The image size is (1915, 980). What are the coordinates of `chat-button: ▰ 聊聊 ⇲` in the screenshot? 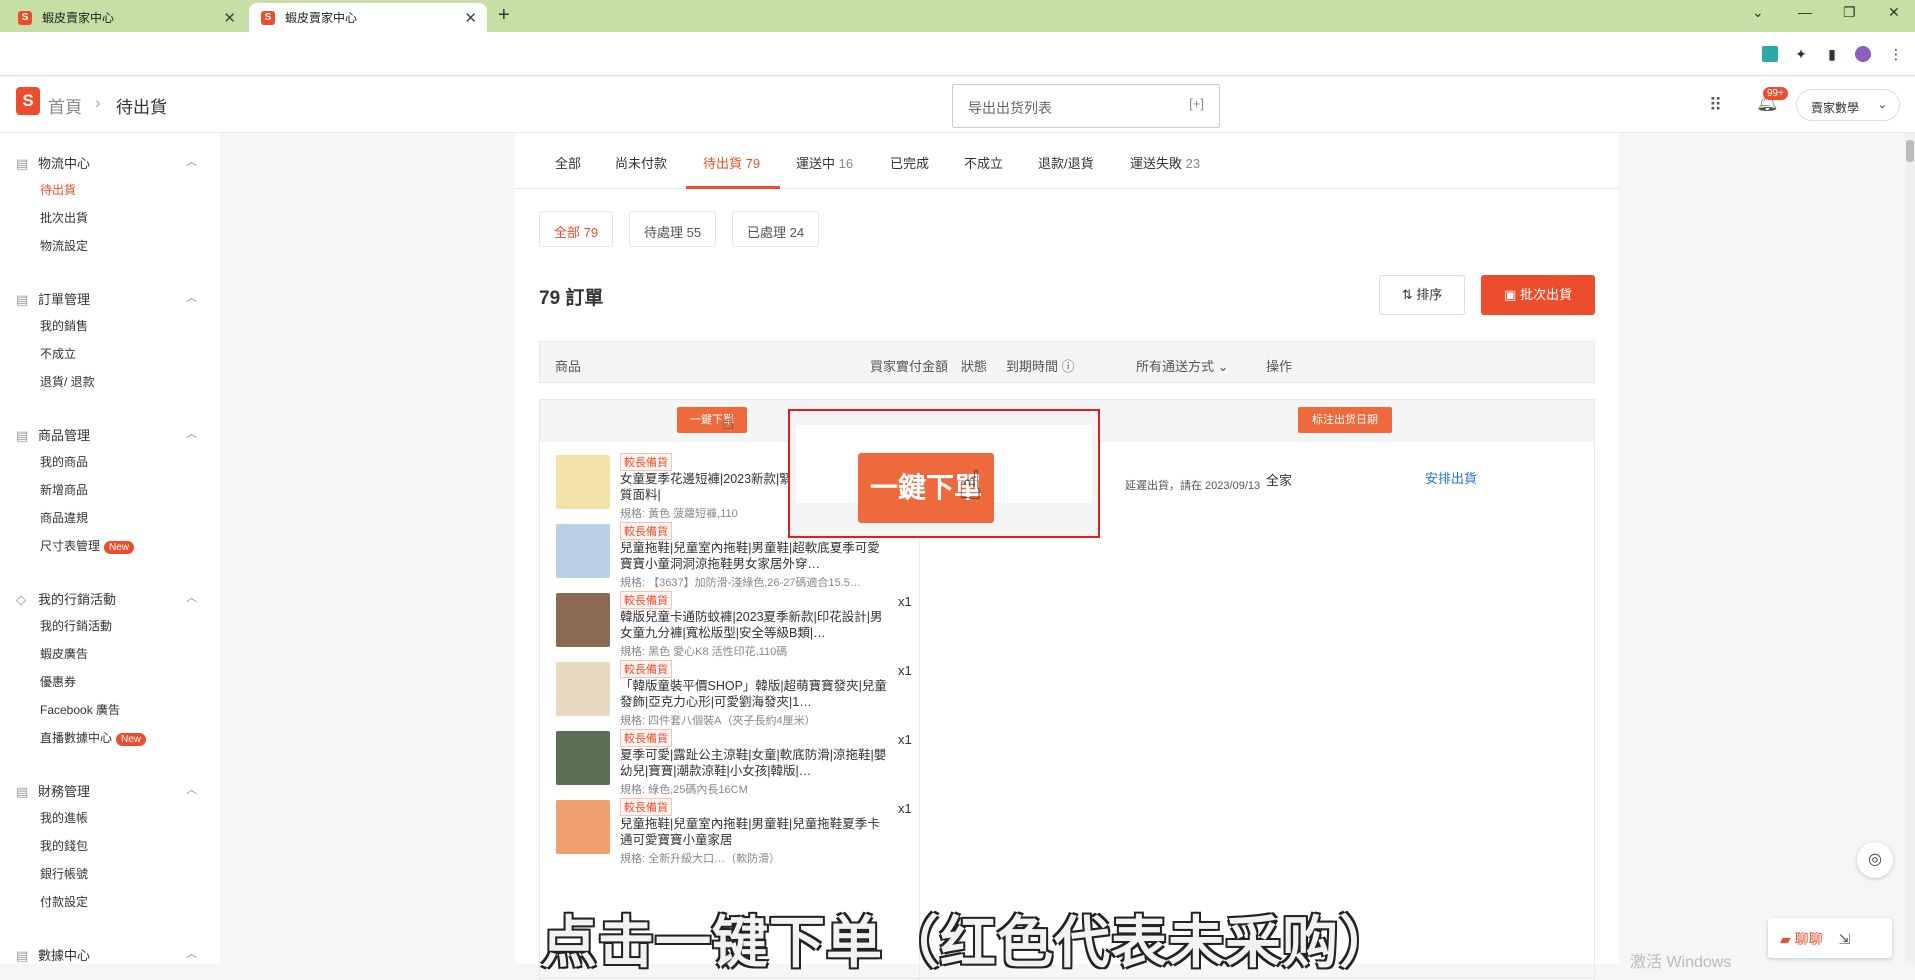 It's located at (1830, 938).